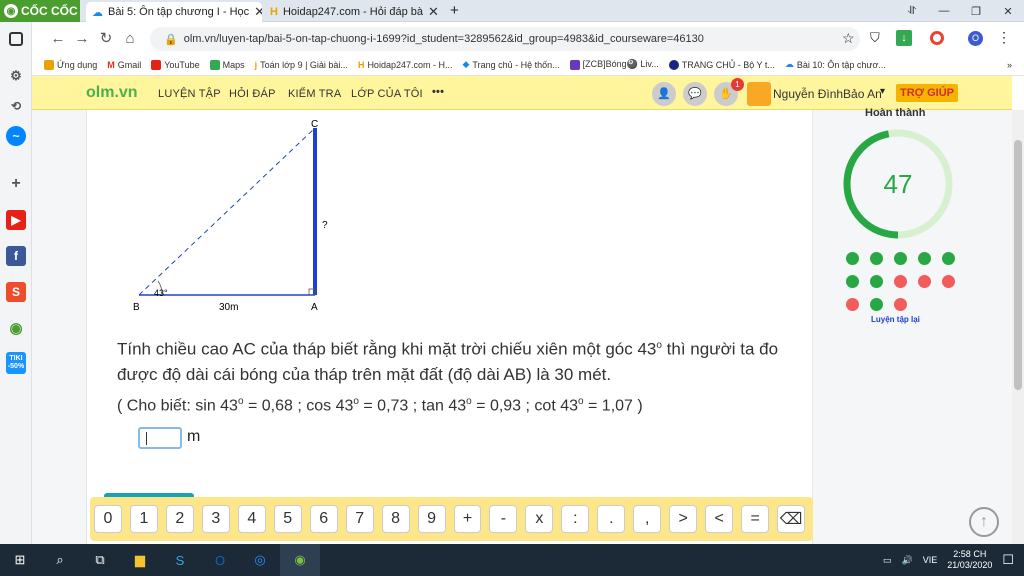 The height and width of the screenshot is (576, 1024). I want to click on new-tab-icon: +, so click(454, 10).